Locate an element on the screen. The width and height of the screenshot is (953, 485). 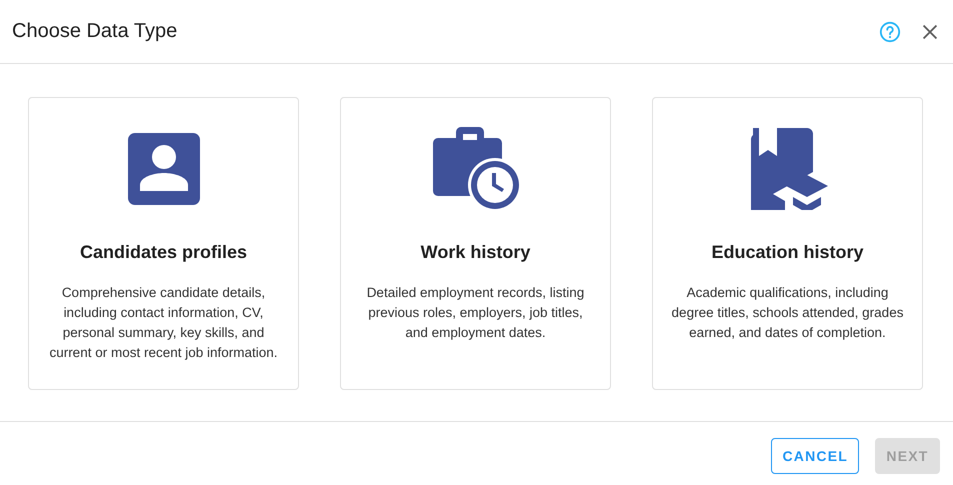
dialog-title: Choose Data Type is located at coordinates (95, 31).